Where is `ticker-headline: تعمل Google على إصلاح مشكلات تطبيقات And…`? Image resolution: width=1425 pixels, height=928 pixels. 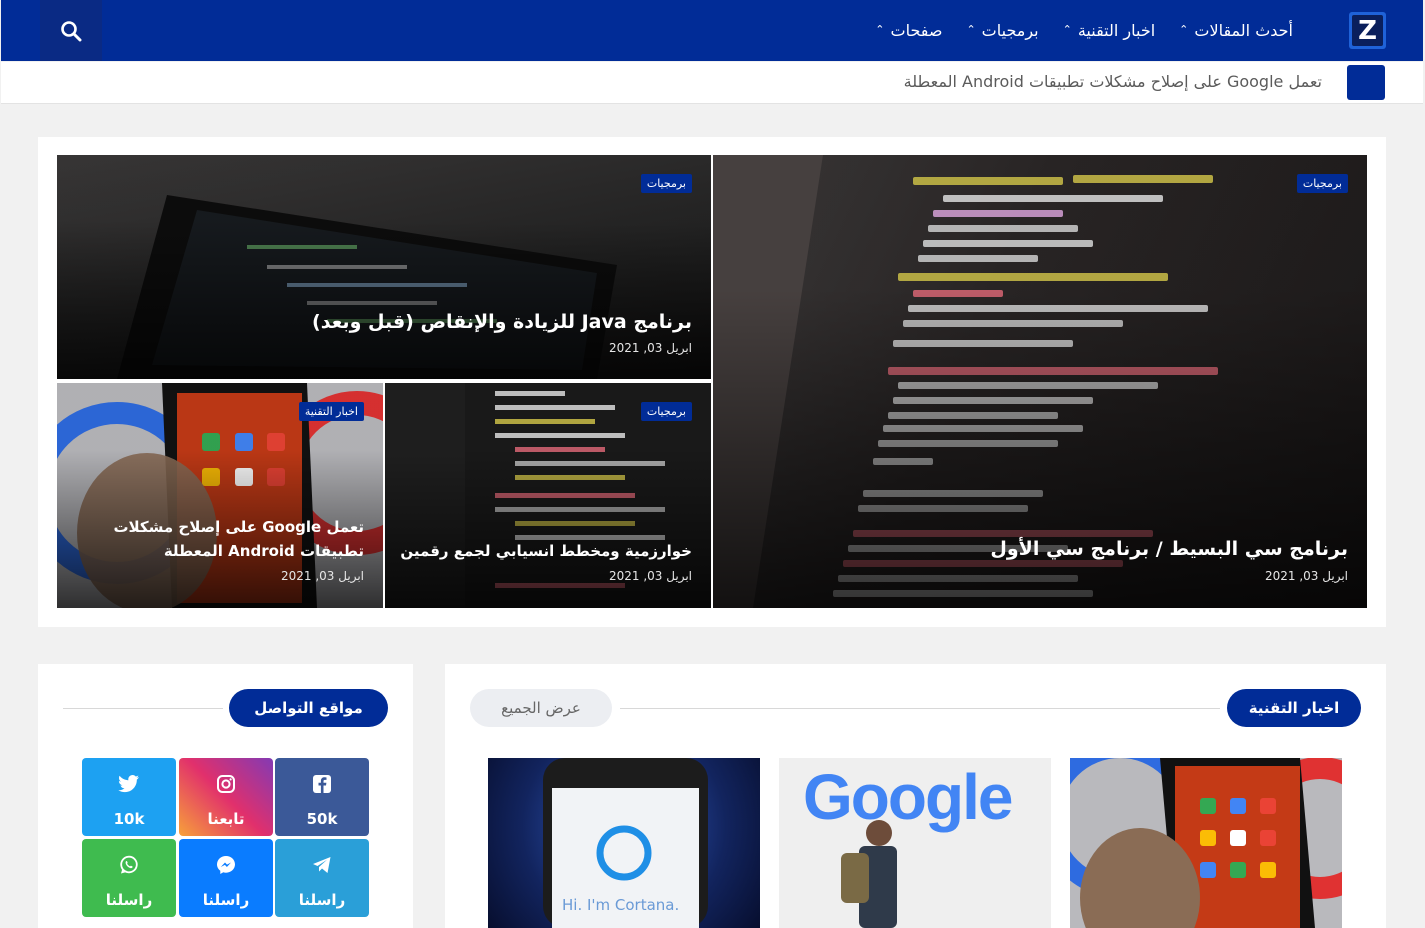
ticker-headline: تعمل Google على إصلاح مشكلات تطبيقات And… is located at coordinates (1113, 81).